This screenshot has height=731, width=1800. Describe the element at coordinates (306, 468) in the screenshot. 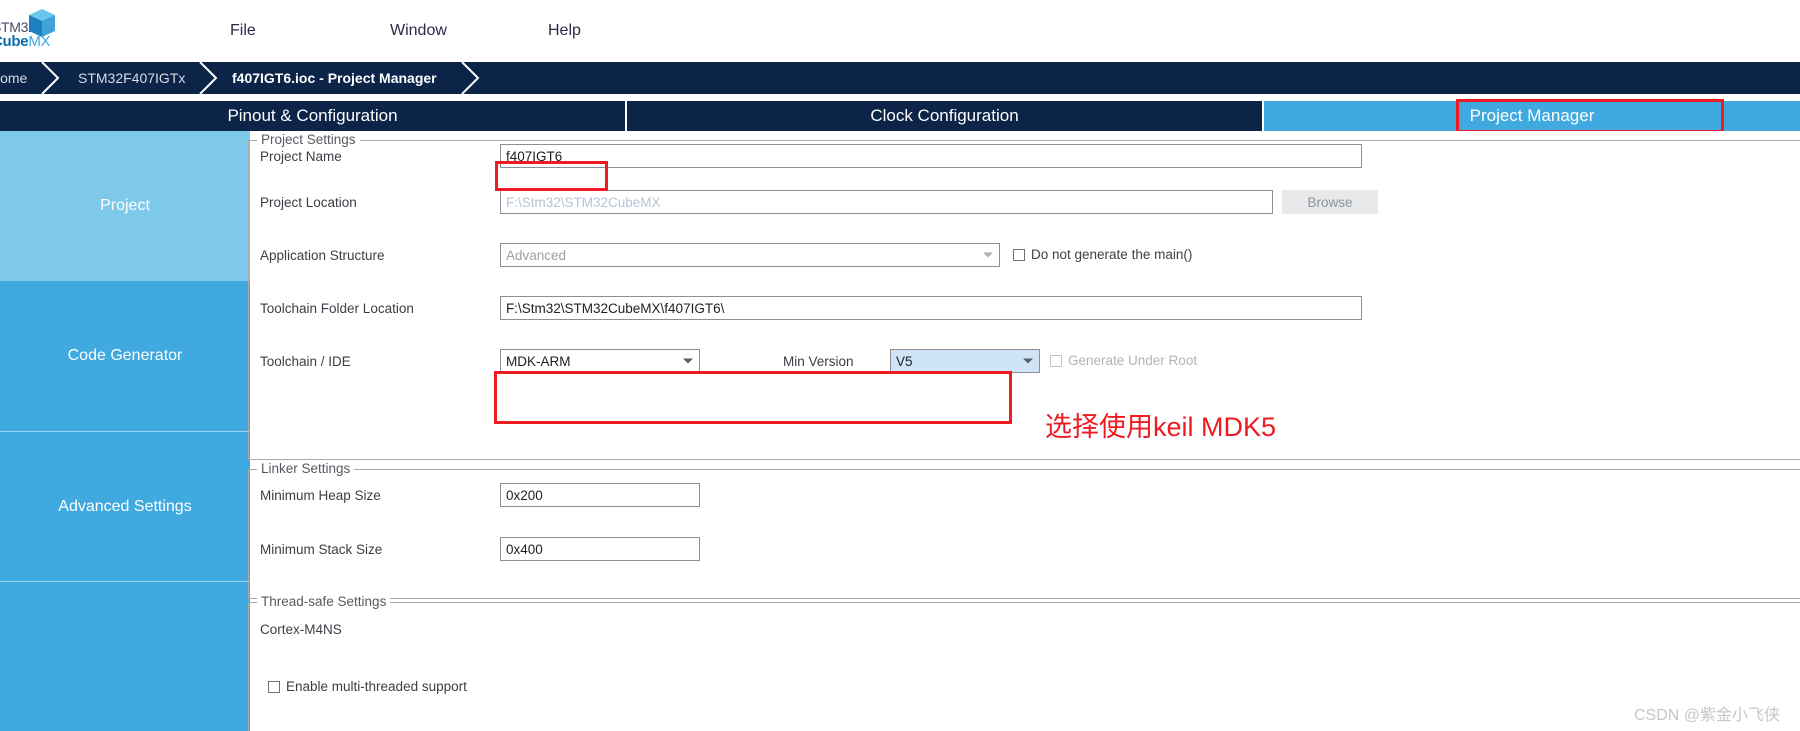

I see `group-legend-linker-settings: Linker Settings` at that location.